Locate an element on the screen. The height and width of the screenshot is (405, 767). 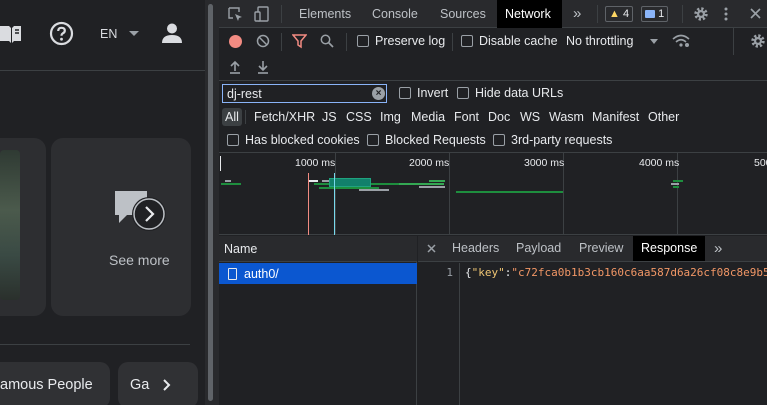
dom-content-loaded-marker is located at coordinates (308, 204).